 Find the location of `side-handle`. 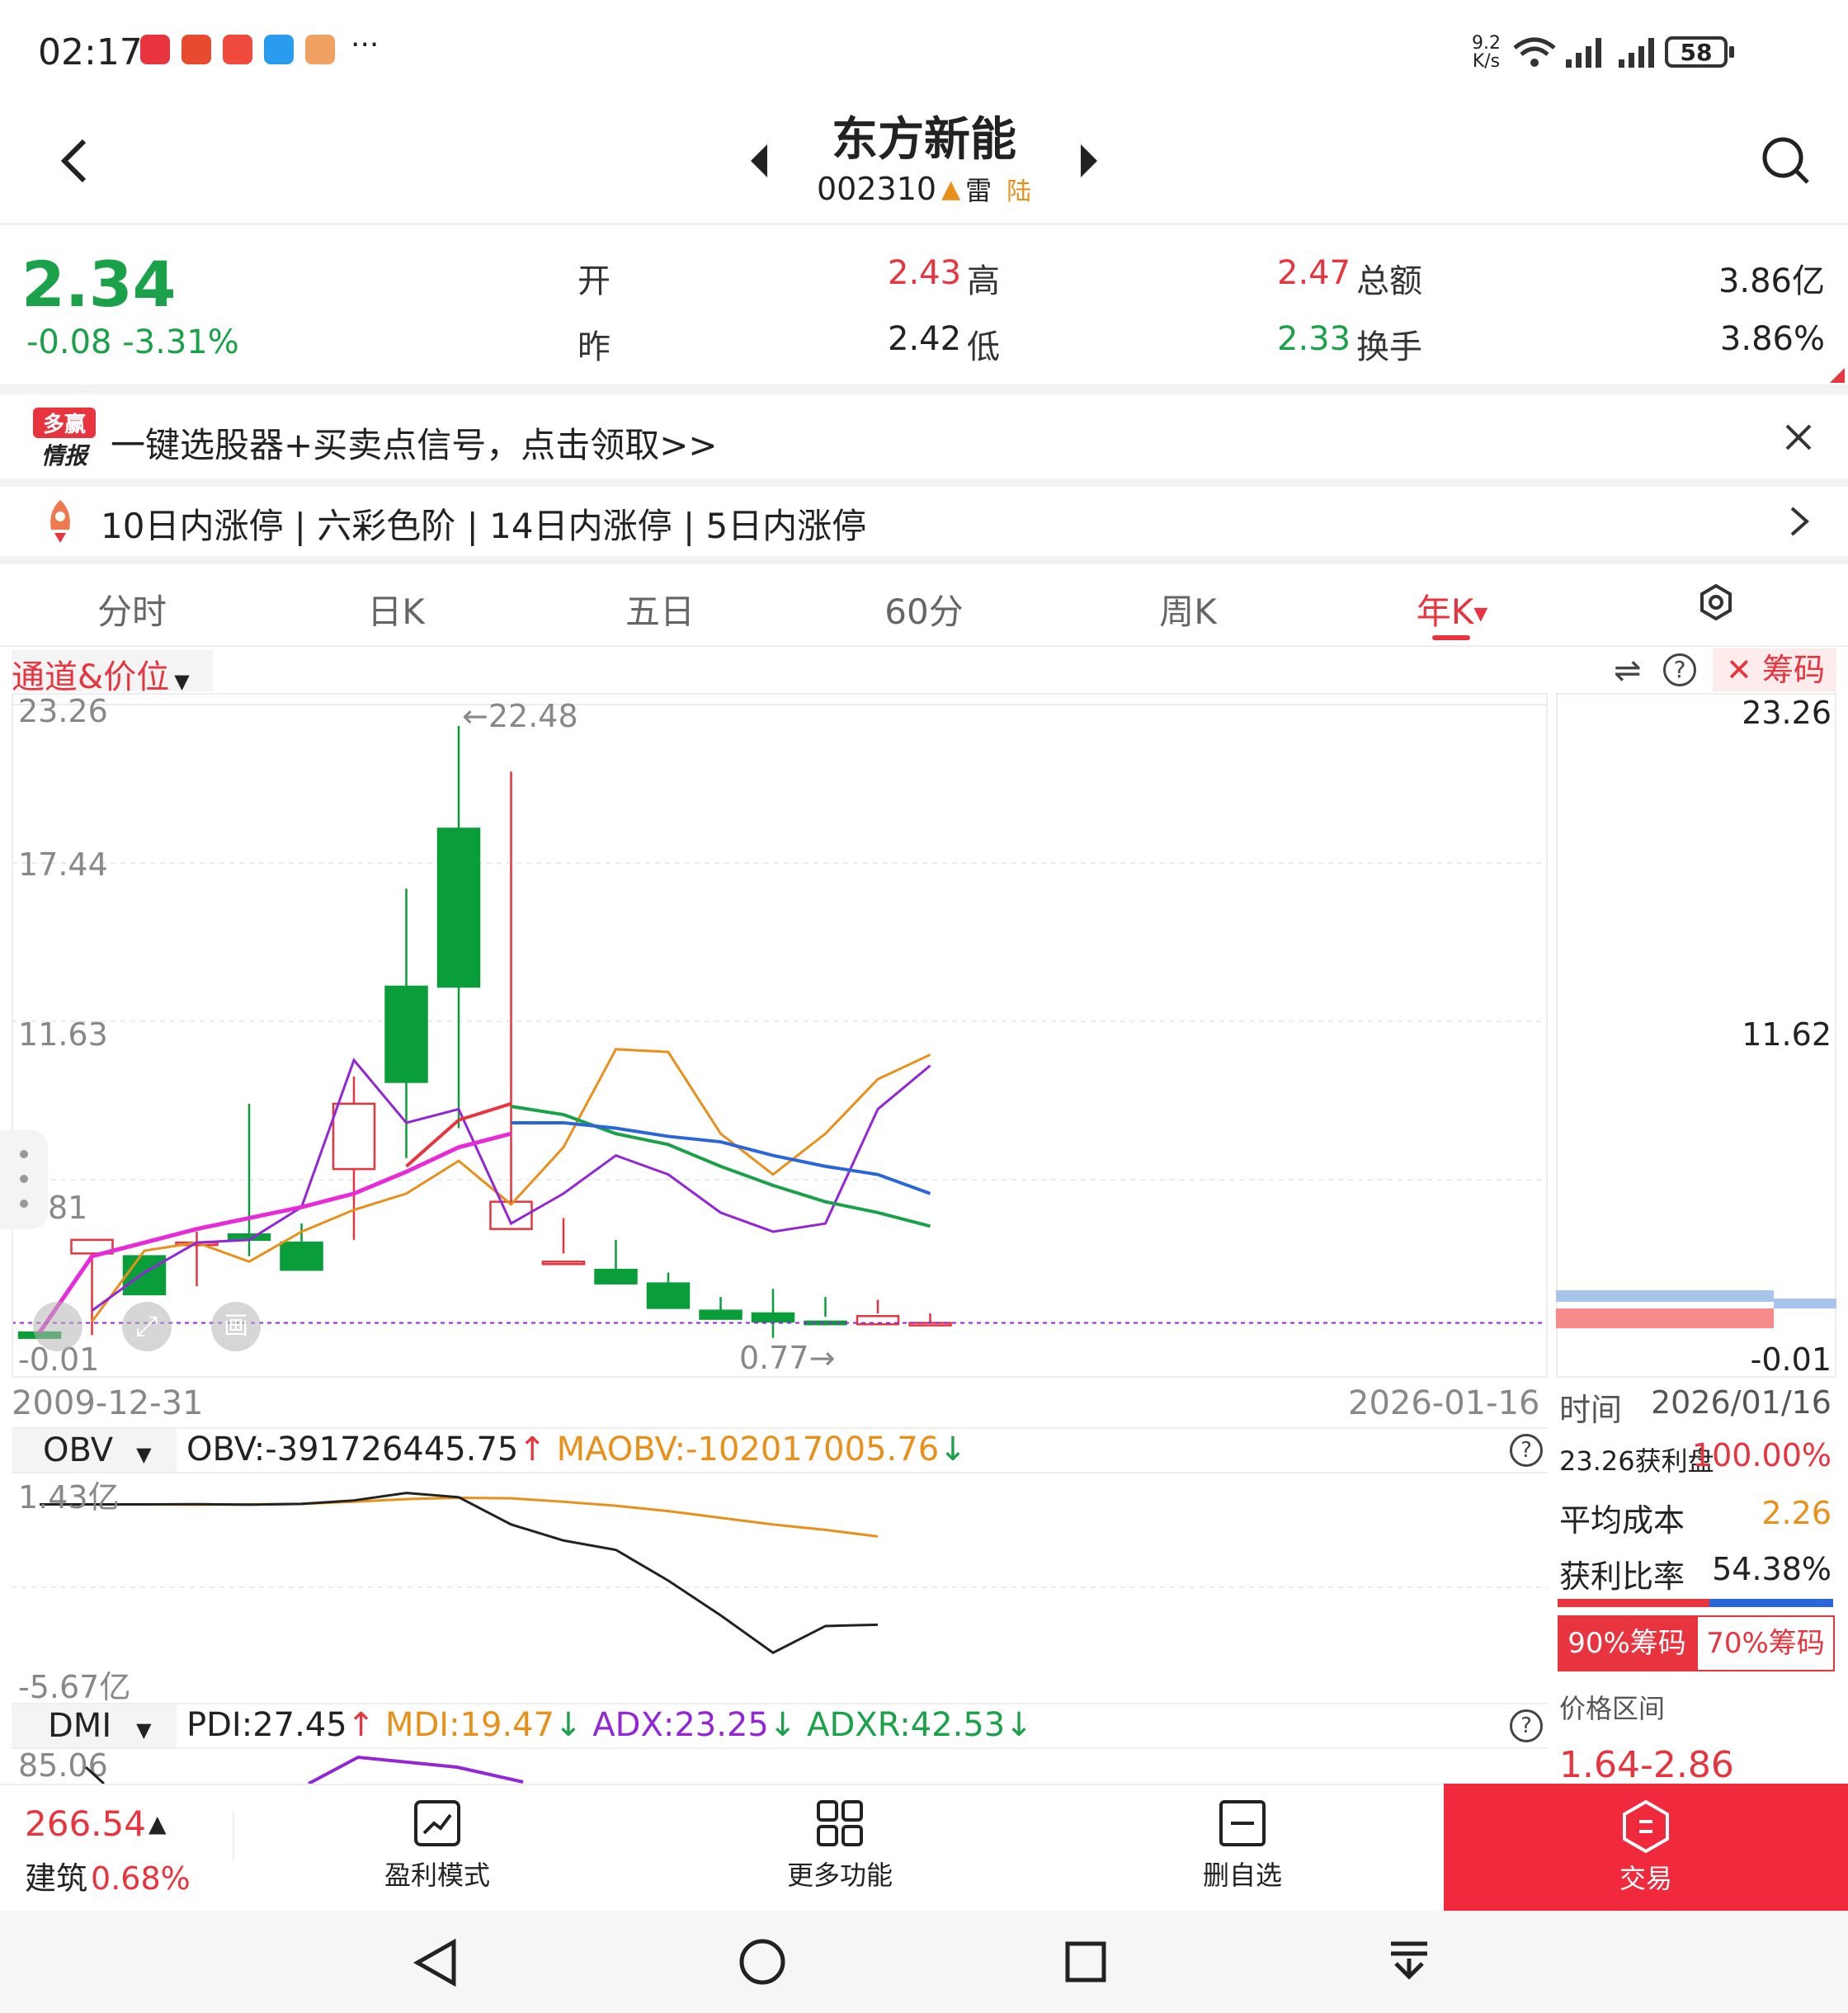

side-handle is located at coordinates (24, 1179).